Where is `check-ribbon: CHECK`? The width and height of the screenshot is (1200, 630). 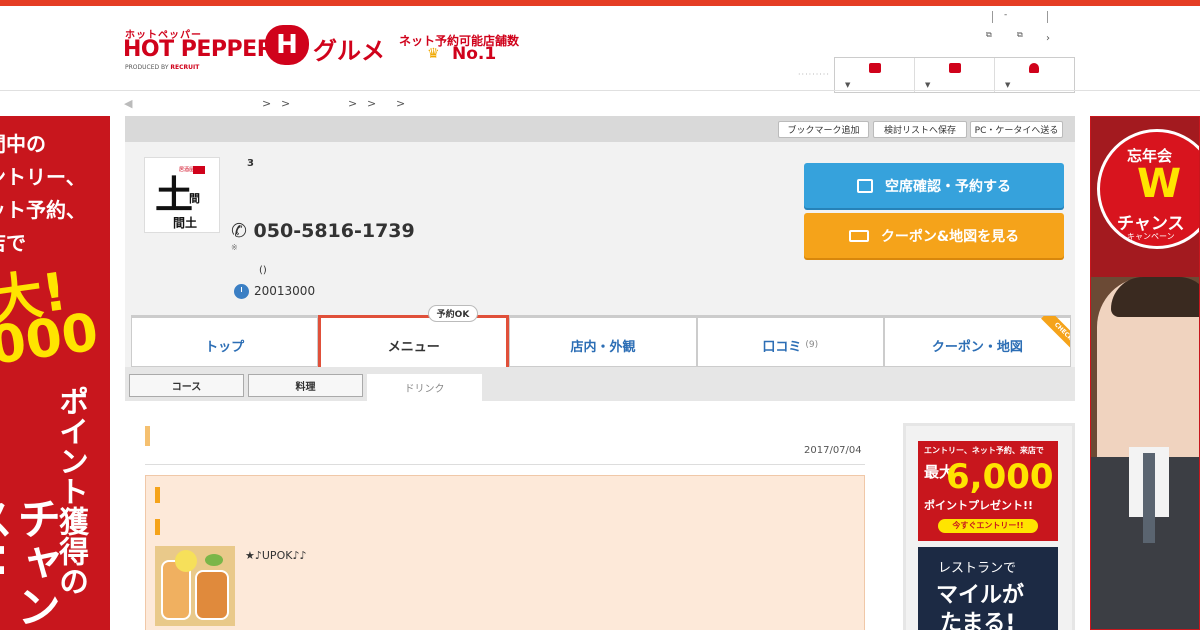
check-ribbon: CHECK is located at coordinates (1053, 333).